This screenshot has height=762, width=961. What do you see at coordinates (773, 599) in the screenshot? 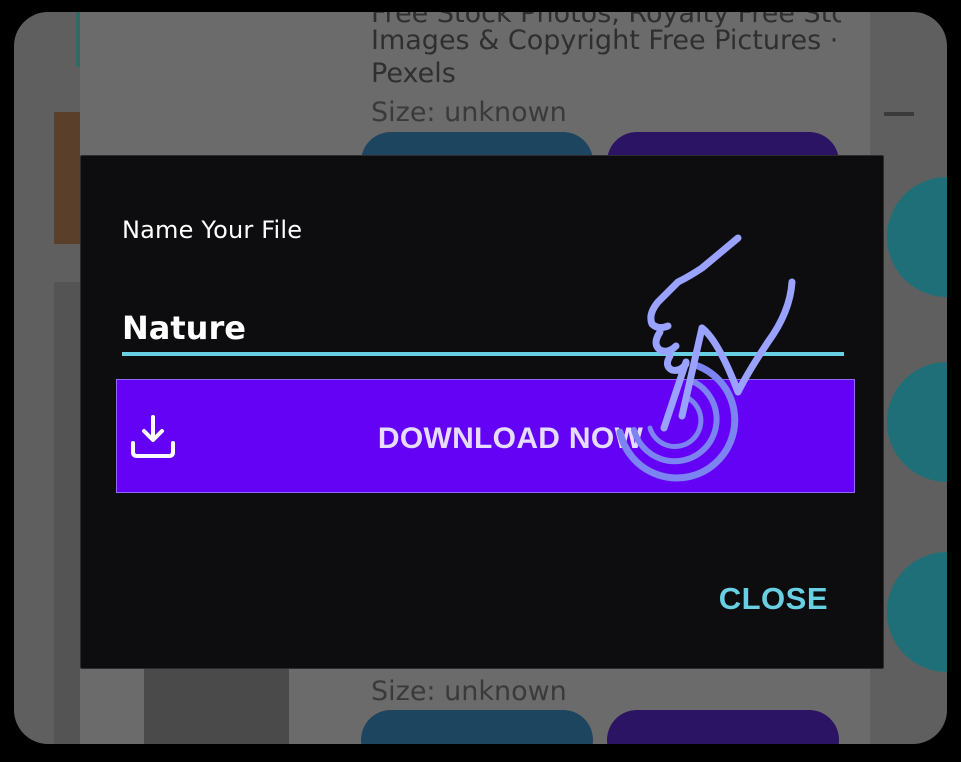
I see `close-button: CLOSE` at bounding box center [773, 599].